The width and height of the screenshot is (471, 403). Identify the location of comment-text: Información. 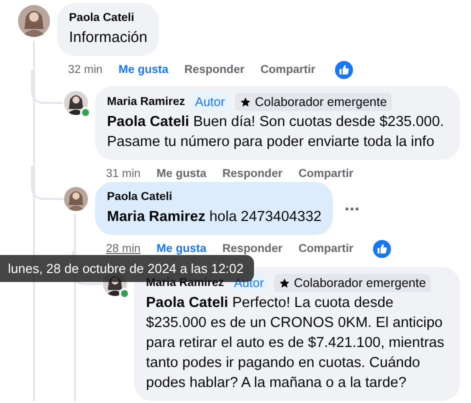
(108, 38).